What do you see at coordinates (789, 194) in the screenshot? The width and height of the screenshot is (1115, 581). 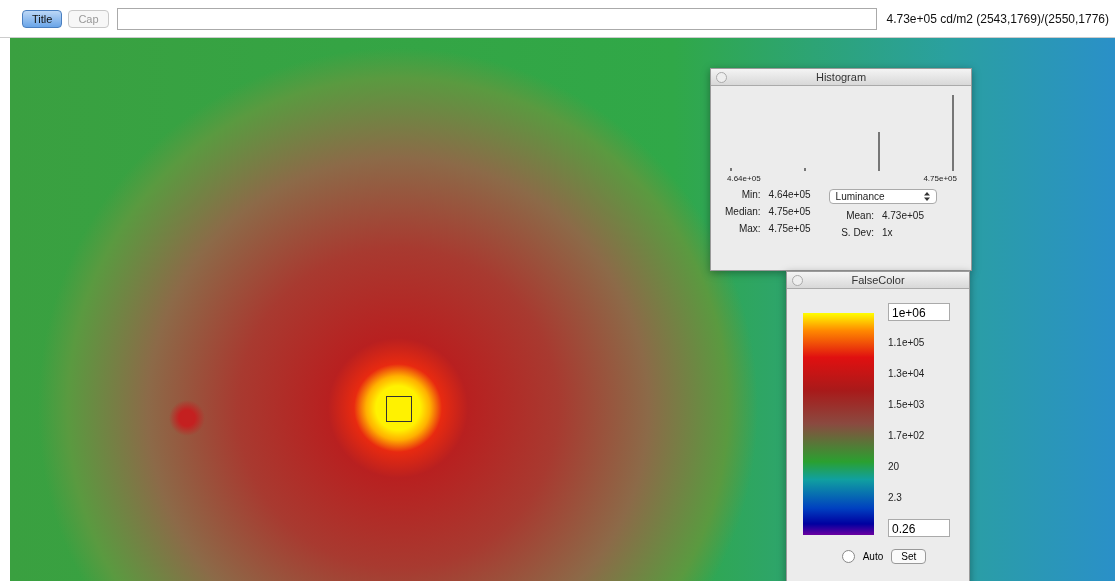 I see `stat-value: 4.64e+05` at bounding box center [789, 194].